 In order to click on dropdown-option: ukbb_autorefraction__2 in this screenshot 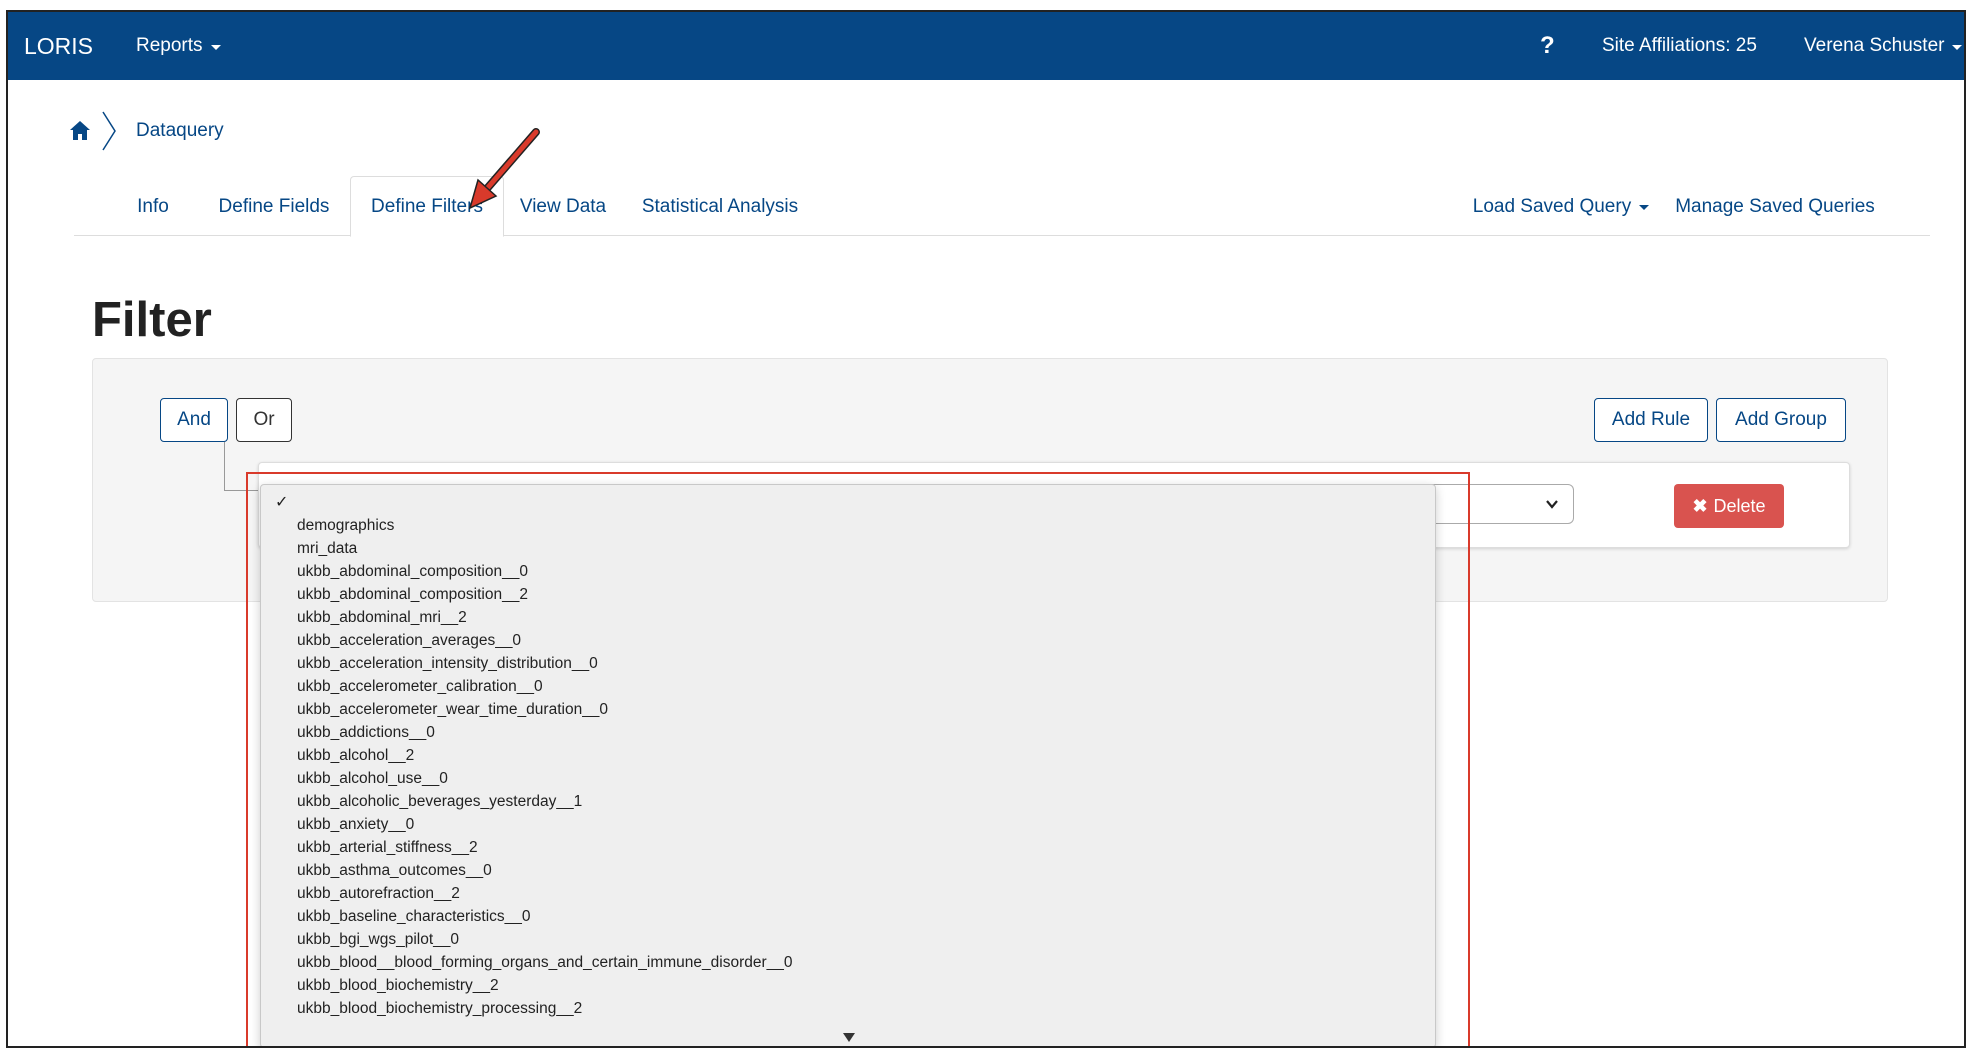, I will do `click(848, 893)`.